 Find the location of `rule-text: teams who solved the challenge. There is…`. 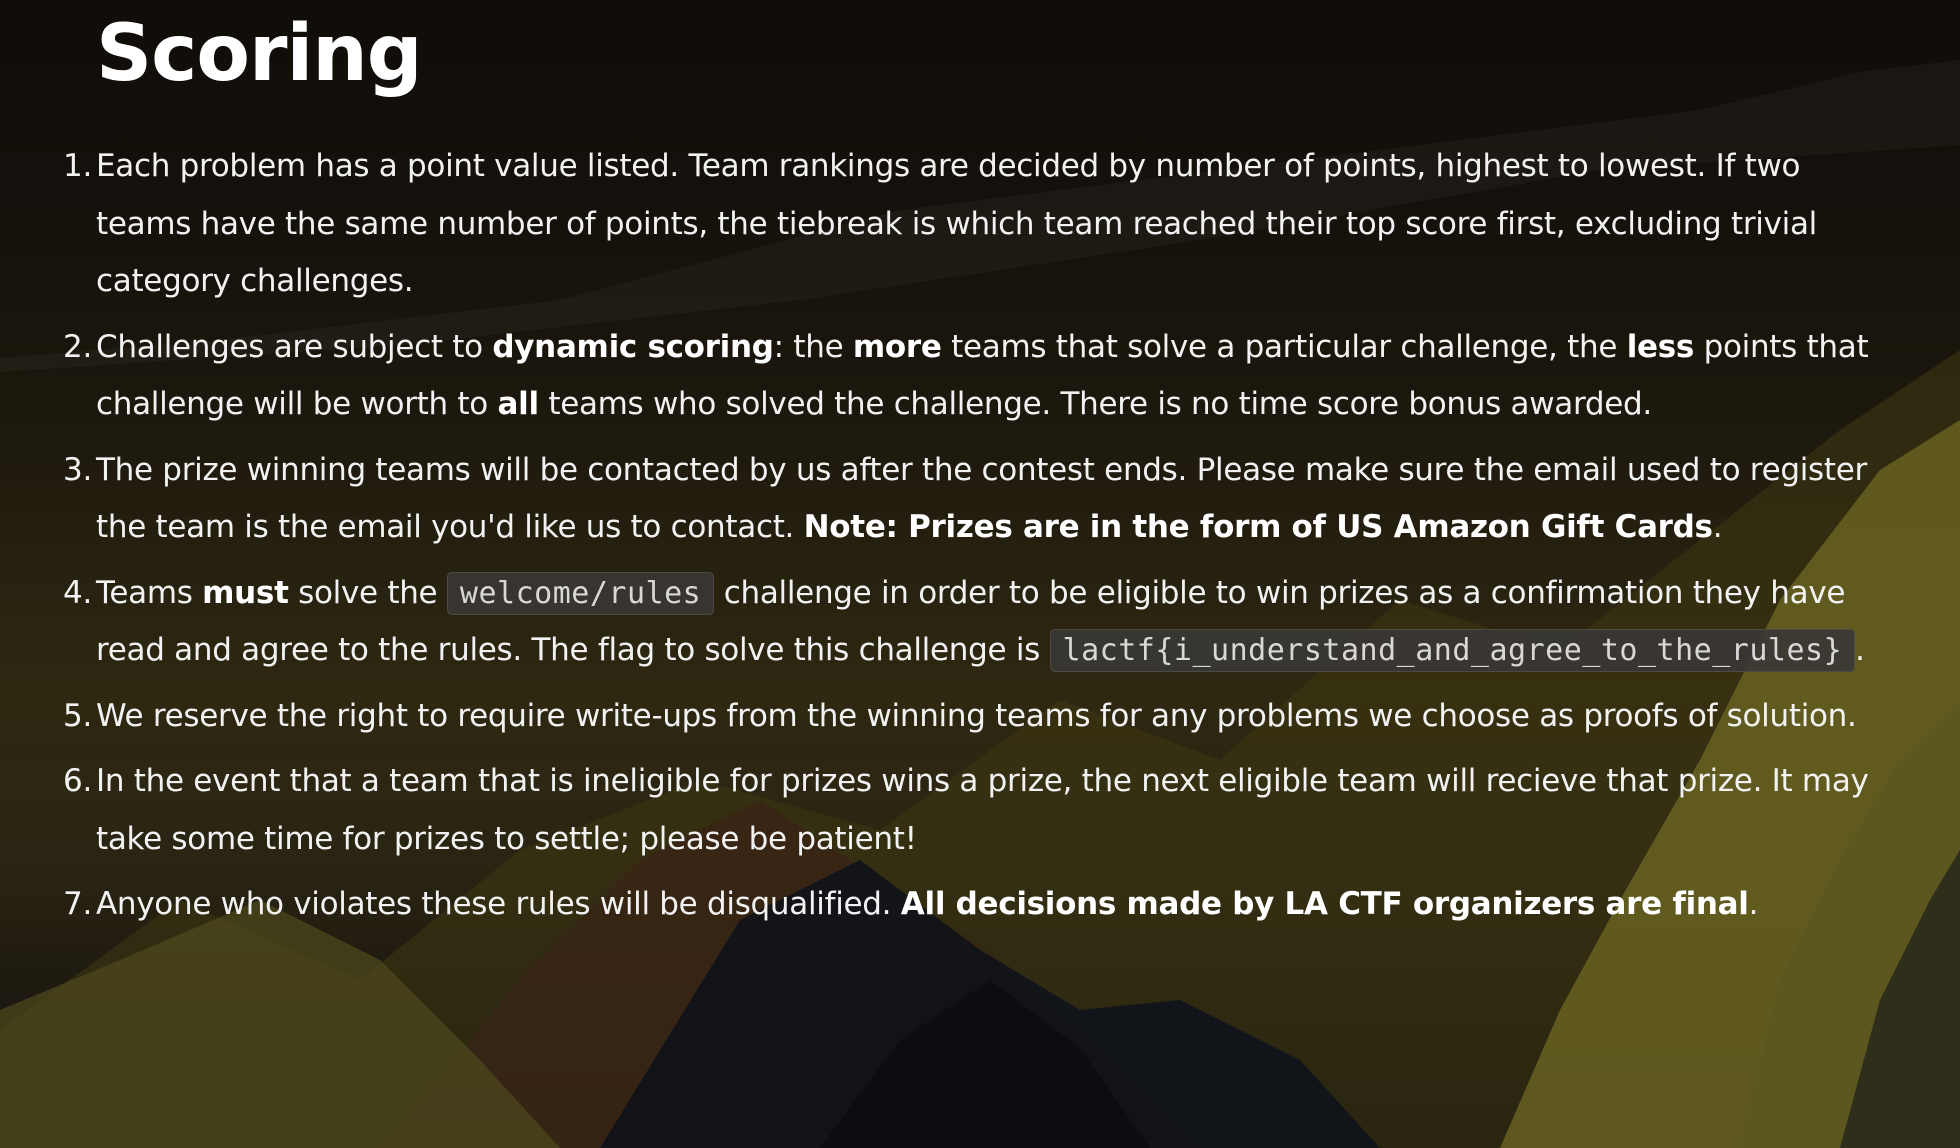

rule-text: teams who solved the challenge. There is… is located at coordinates (1095, 404).